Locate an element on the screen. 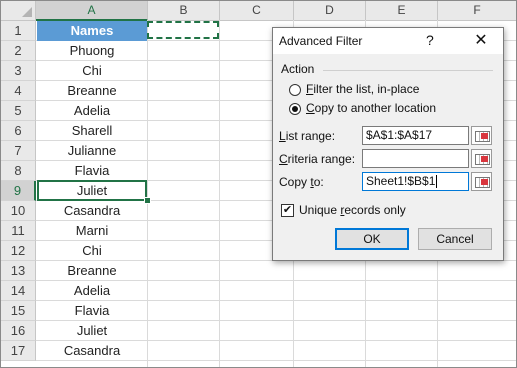 The height and width of the screenshot is (368, 517). hotkey-letter: L is located at coordinates (282, 136).